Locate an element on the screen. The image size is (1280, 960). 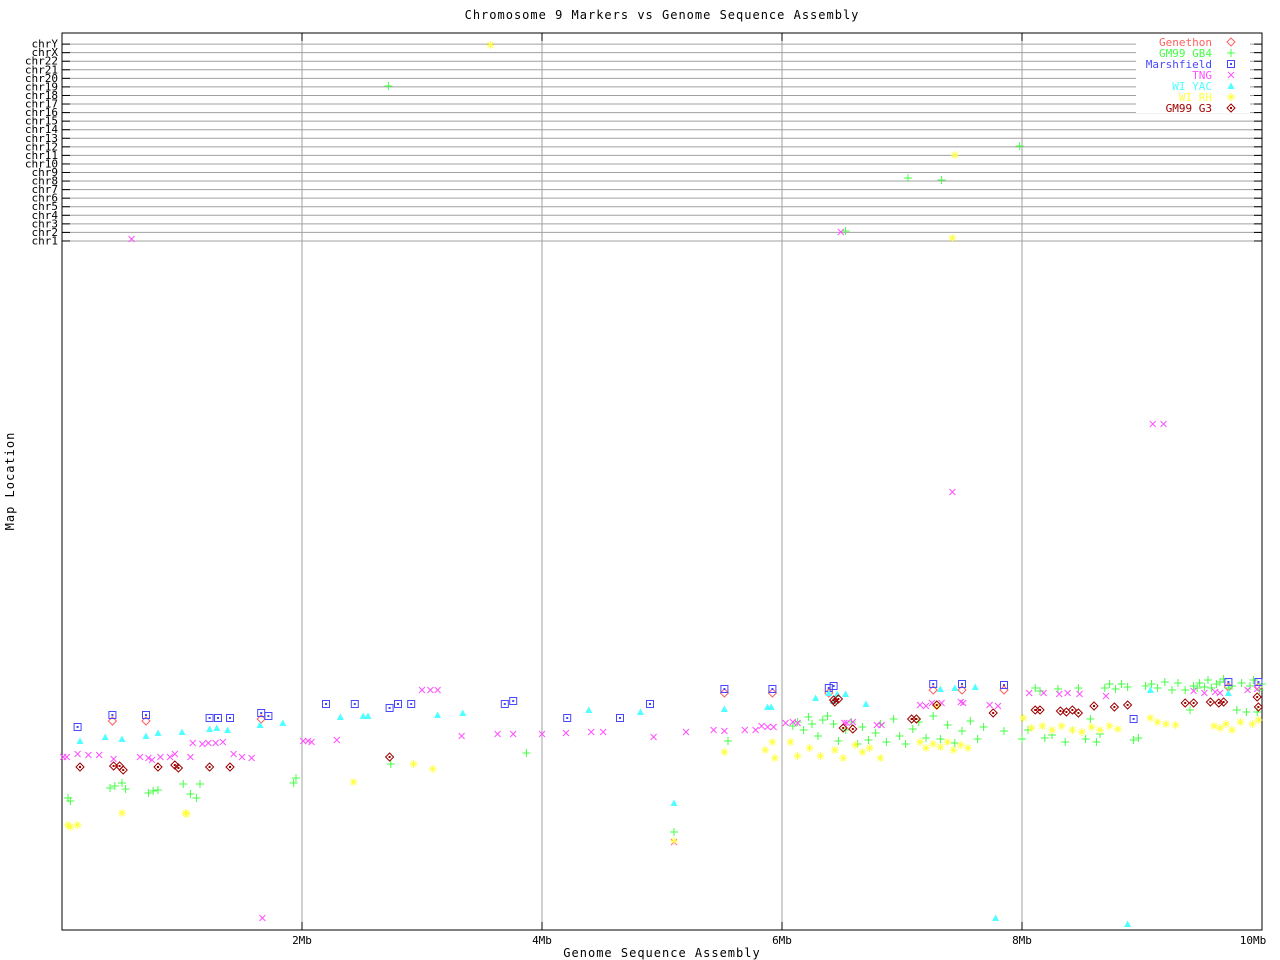
x-tick-label: 6Mb is located at coordinates (782, 940).